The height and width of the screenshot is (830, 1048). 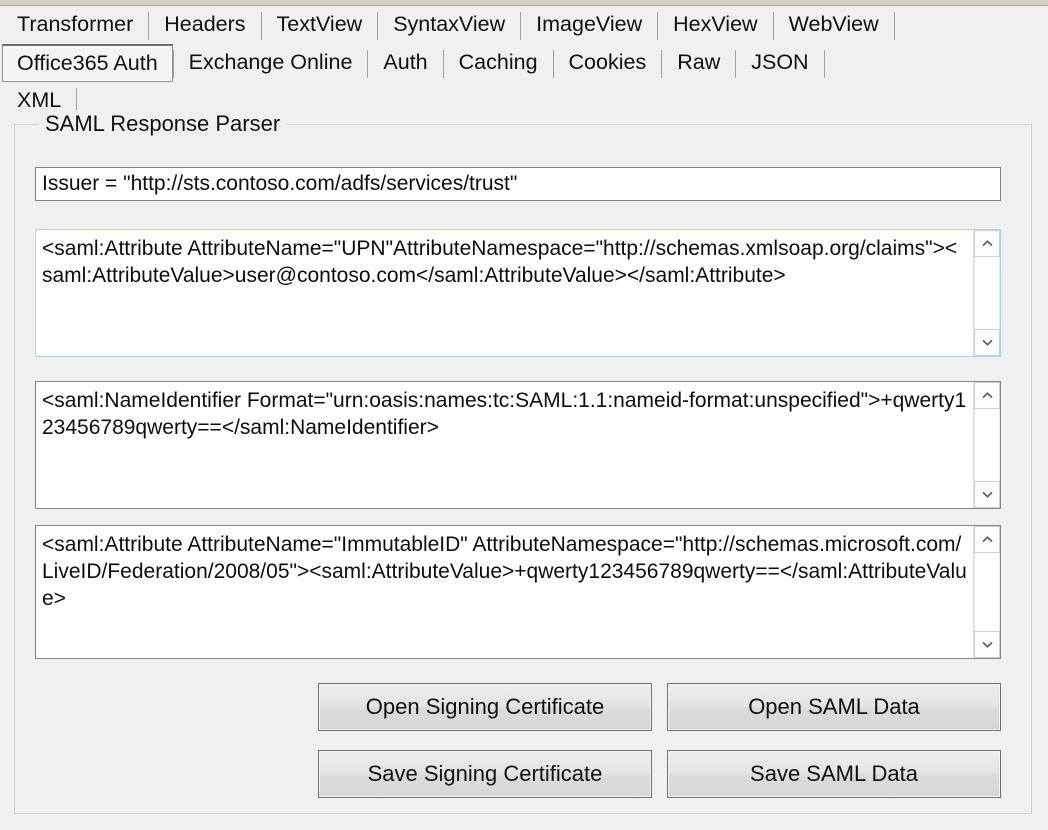 I want to click on saml-attribute-upn-scrollbar, so click(x=986, y=293).